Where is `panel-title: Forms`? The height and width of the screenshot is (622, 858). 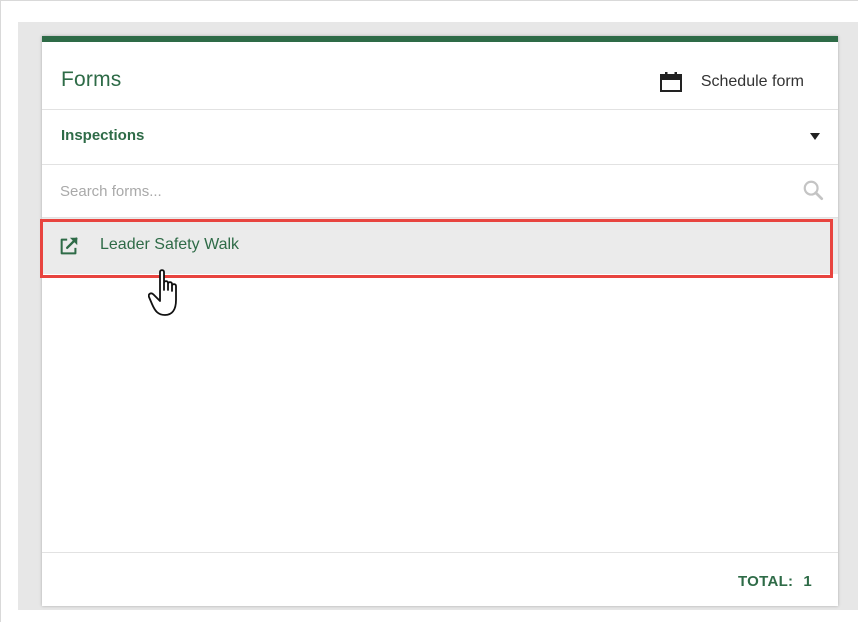 panel-title: Forms is located at coordinates (91, 79).